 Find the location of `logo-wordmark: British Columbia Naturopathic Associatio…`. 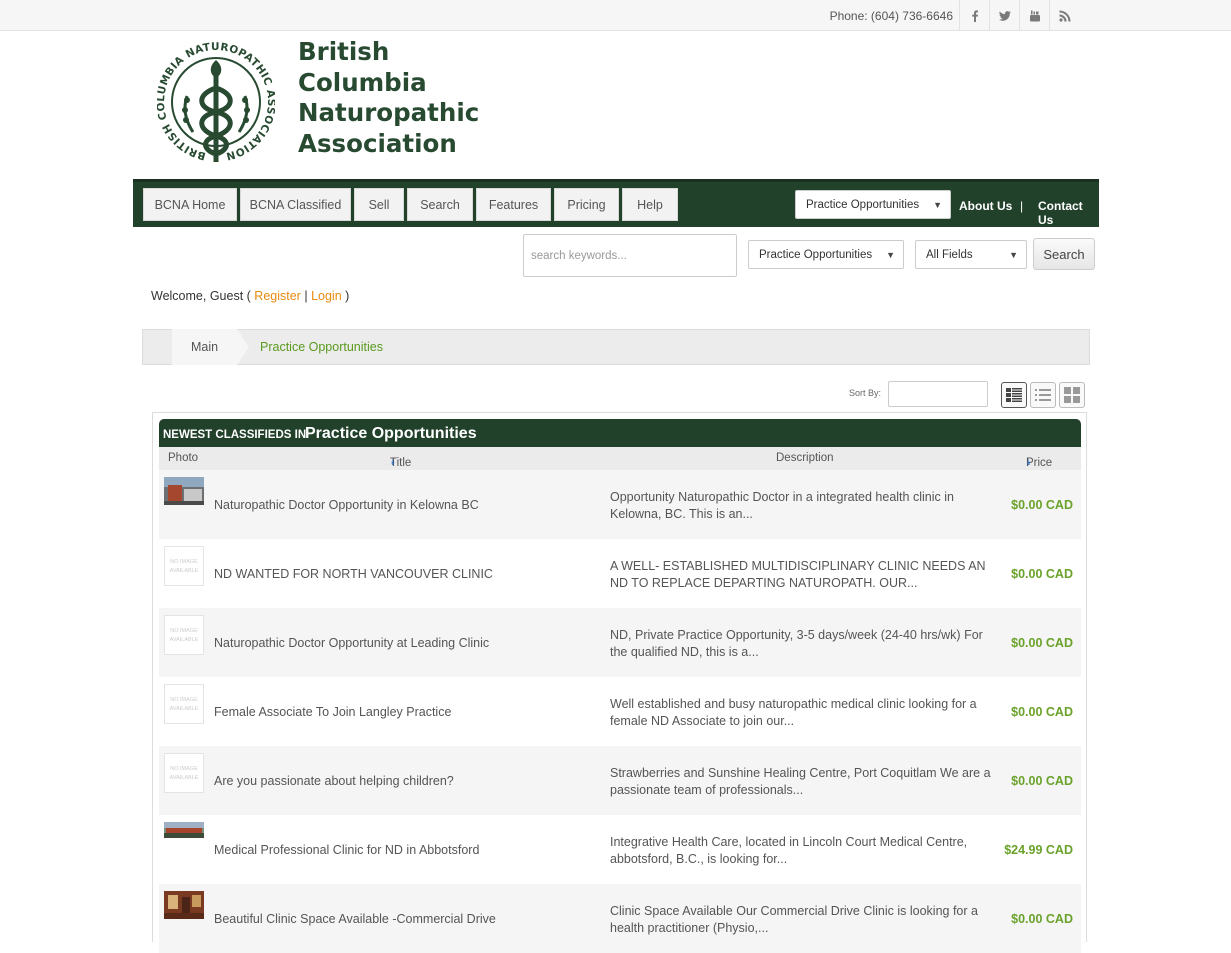

logo-wordmark: British Columbia Naturopathic Associatio… is located at coordinates (389, 97).